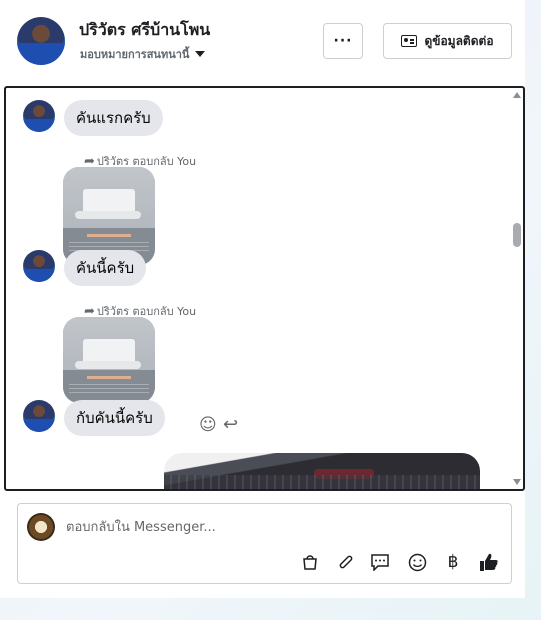 The width and height of the screenshot is (541, 620). What do you see at coordinates (41, 527) in the screenshot?
I see `page-avatar` at bounding box center [41, 527].